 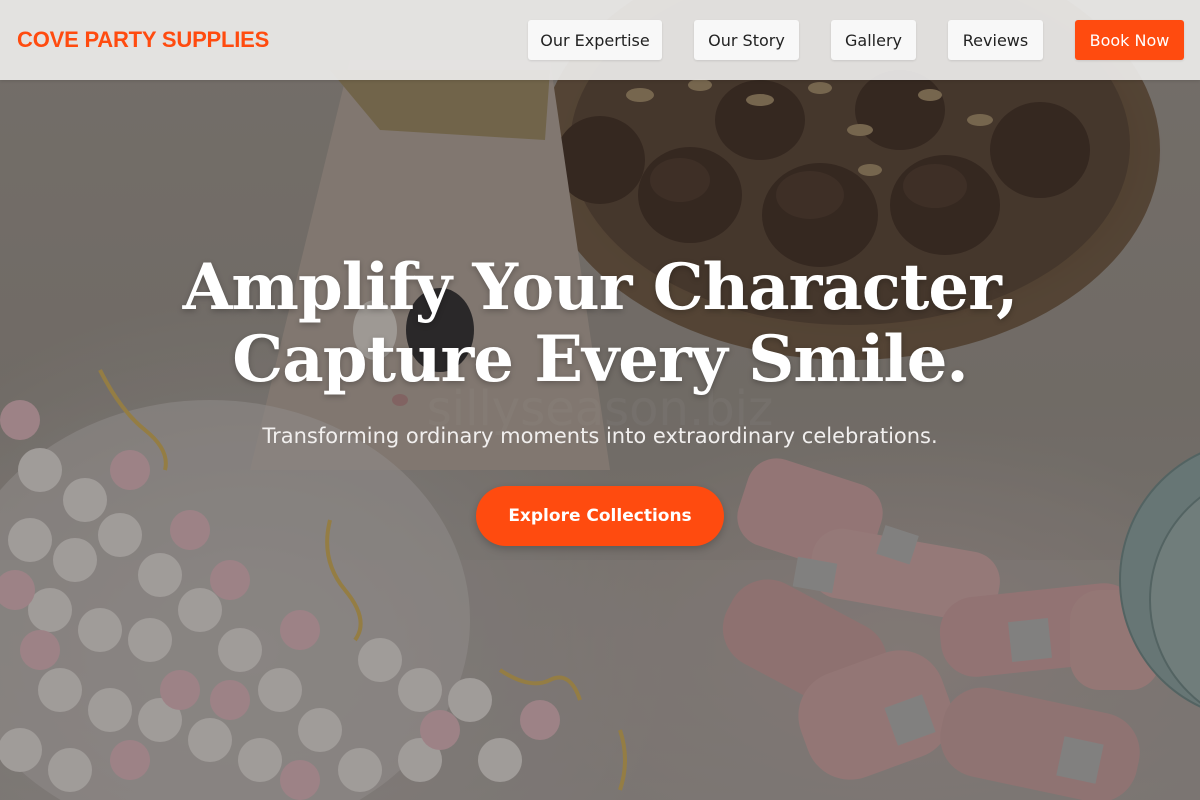 I want to click on hero-headline-line-2: Capture Every Smile., so click(x=600, y=359).